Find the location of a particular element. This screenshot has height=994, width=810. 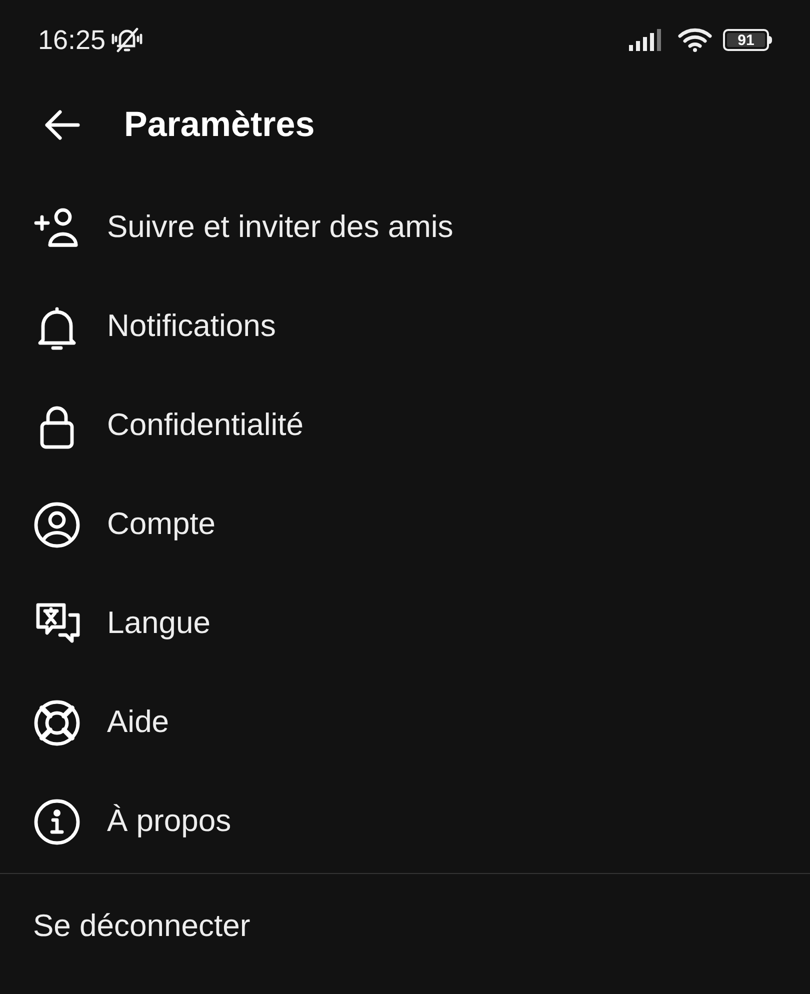

account-icon is located at coordinates (57, 524).